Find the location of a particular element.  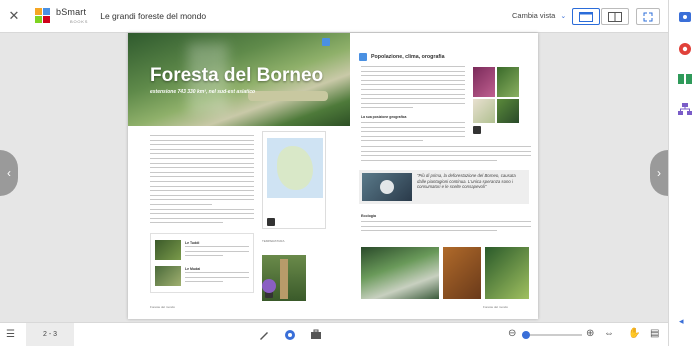

borneo-map is located at coordinates (294, 180).